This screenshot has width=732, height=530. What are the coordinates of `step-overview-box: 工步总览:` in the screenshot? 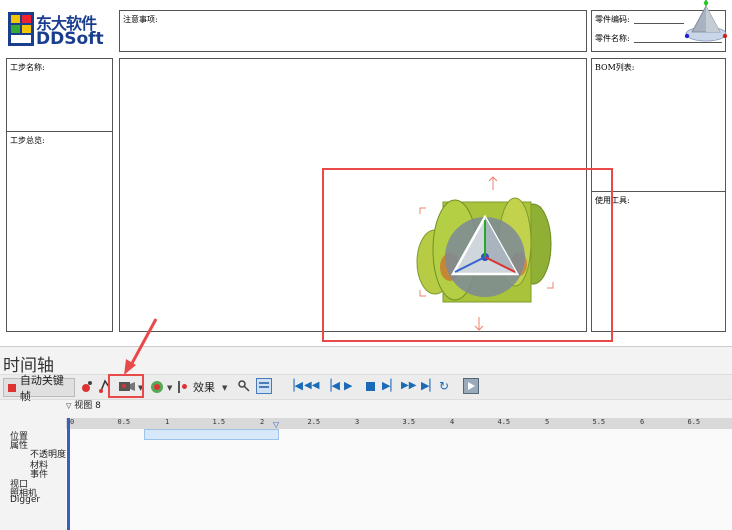 It's located at (59, 231).